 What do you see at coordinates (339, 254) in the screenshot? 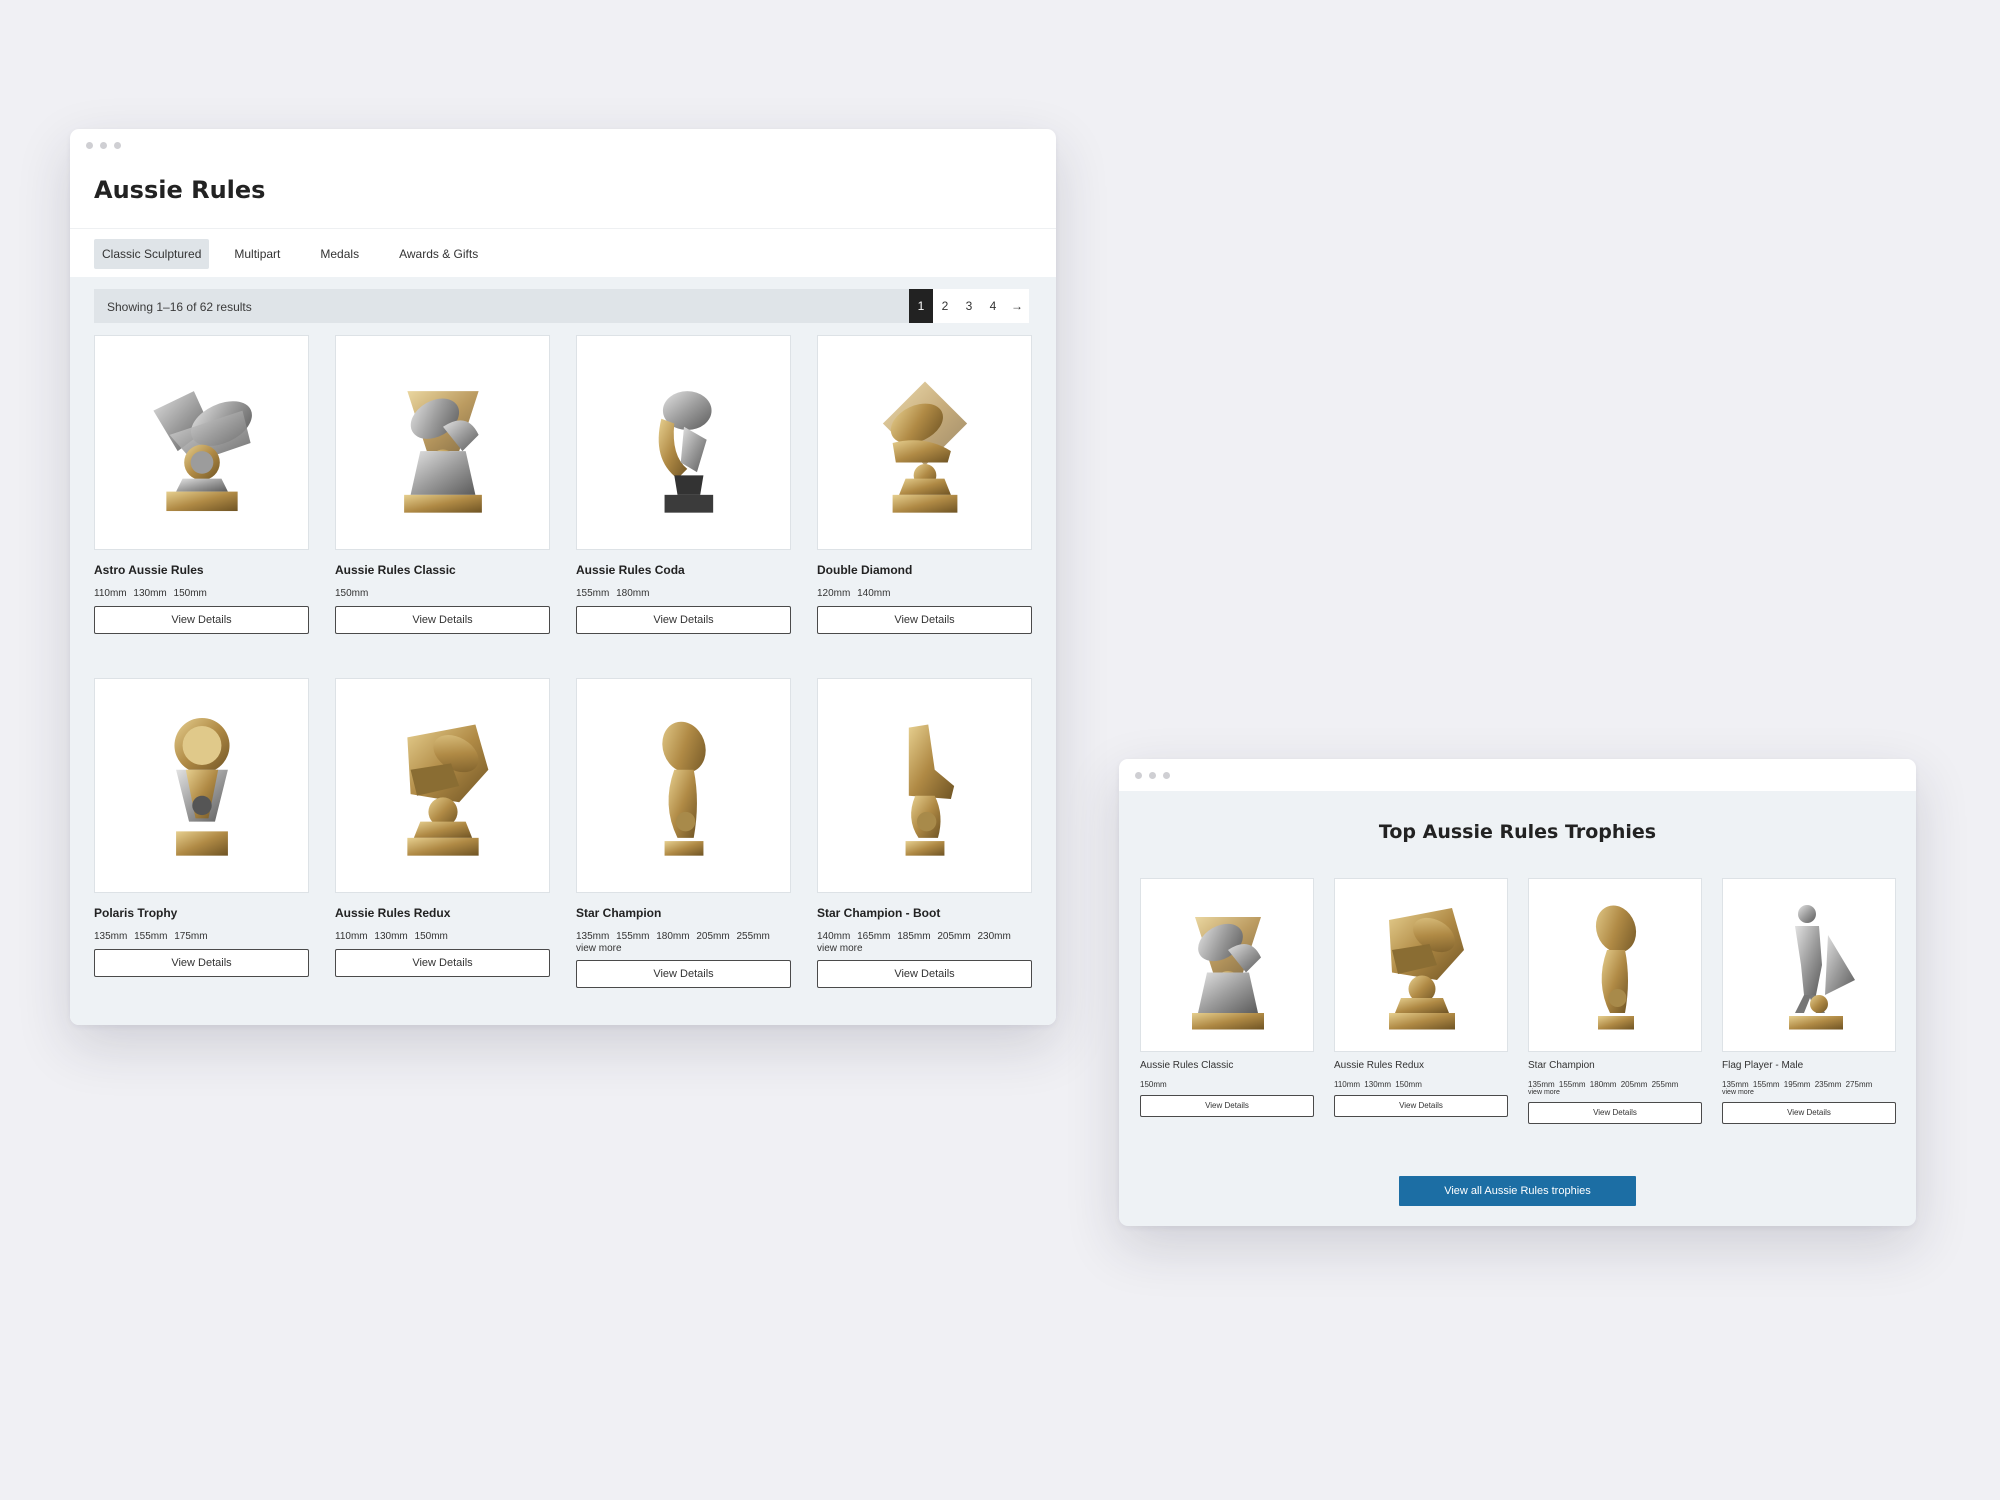
I see `tab-medals: Medals` at bounding box center [339, 254].